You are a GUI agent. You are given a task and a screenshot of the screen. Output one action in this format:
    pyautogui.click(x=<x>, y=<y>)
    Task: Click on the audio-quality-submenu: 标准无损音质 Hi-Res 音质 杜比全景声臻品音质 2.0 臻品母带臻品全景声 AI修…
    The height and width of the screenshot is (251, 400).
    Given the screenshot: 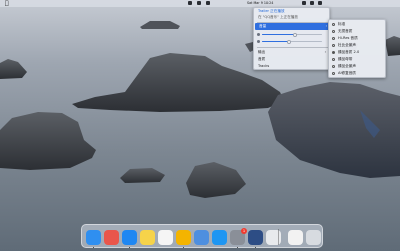 What is the action you would take?
    pyautogui.click(x=357, y=48)
    